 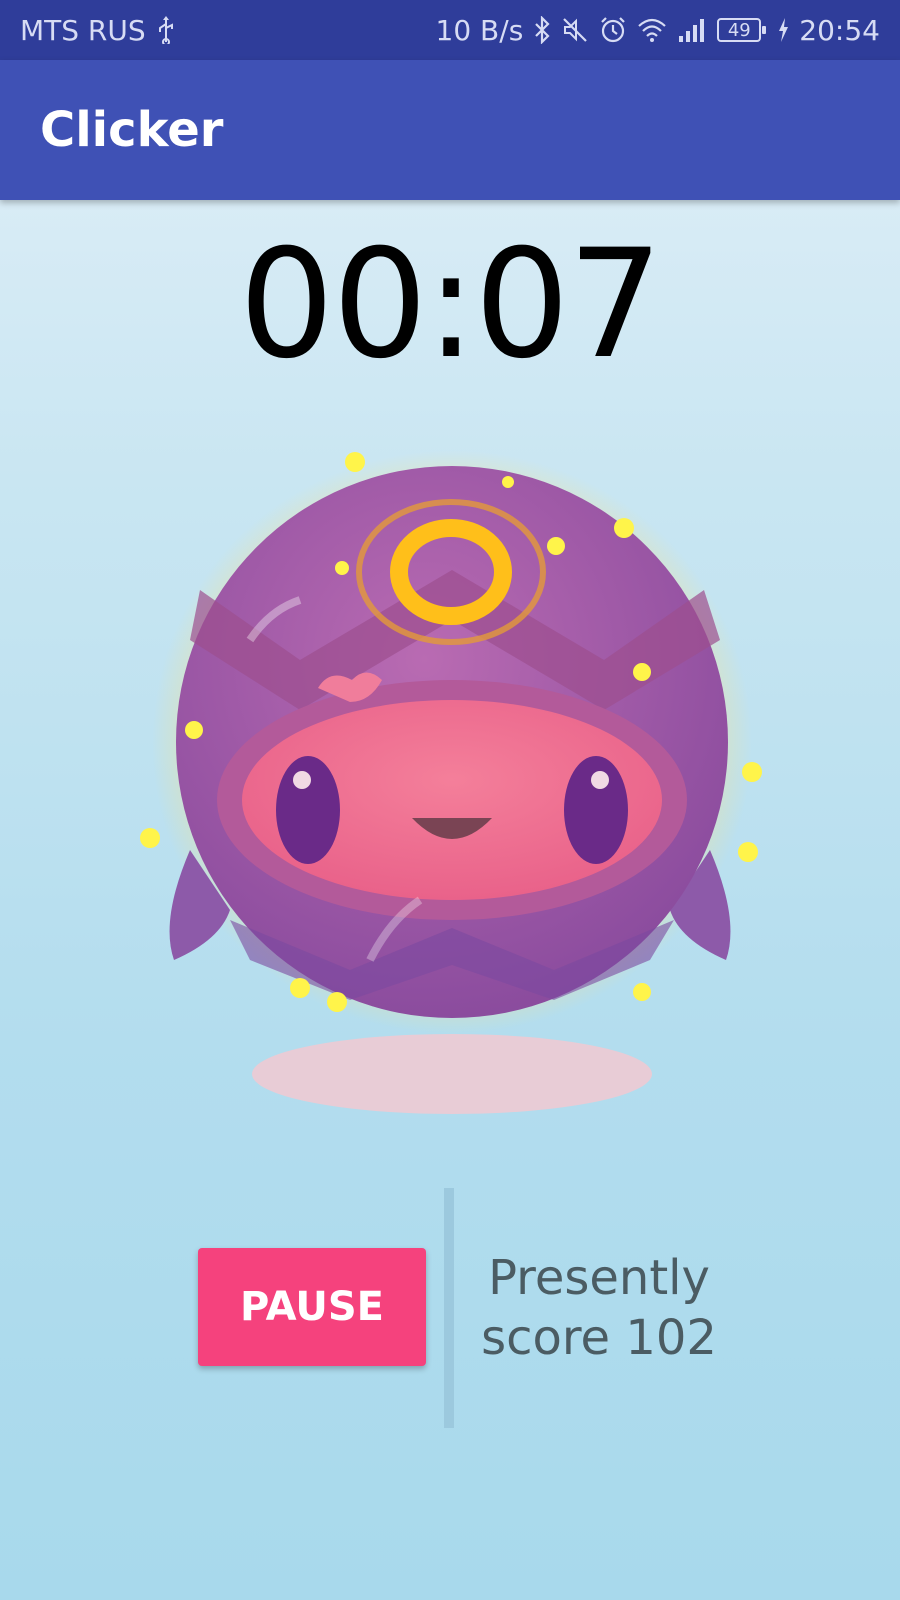 I want to click on charging-icon, so click(x=783, y=30).